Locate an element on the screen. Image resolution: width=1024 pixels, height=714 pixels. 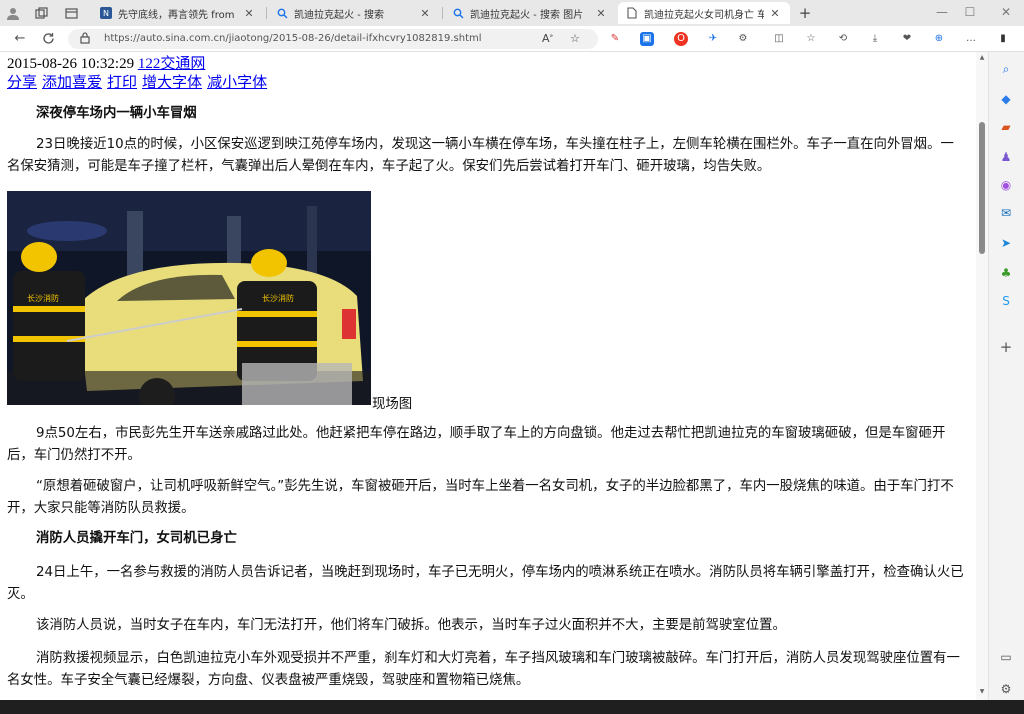
section-heading-1: 深夜停车场内一辆小车冒烟 is located at coordinates (116, 113).